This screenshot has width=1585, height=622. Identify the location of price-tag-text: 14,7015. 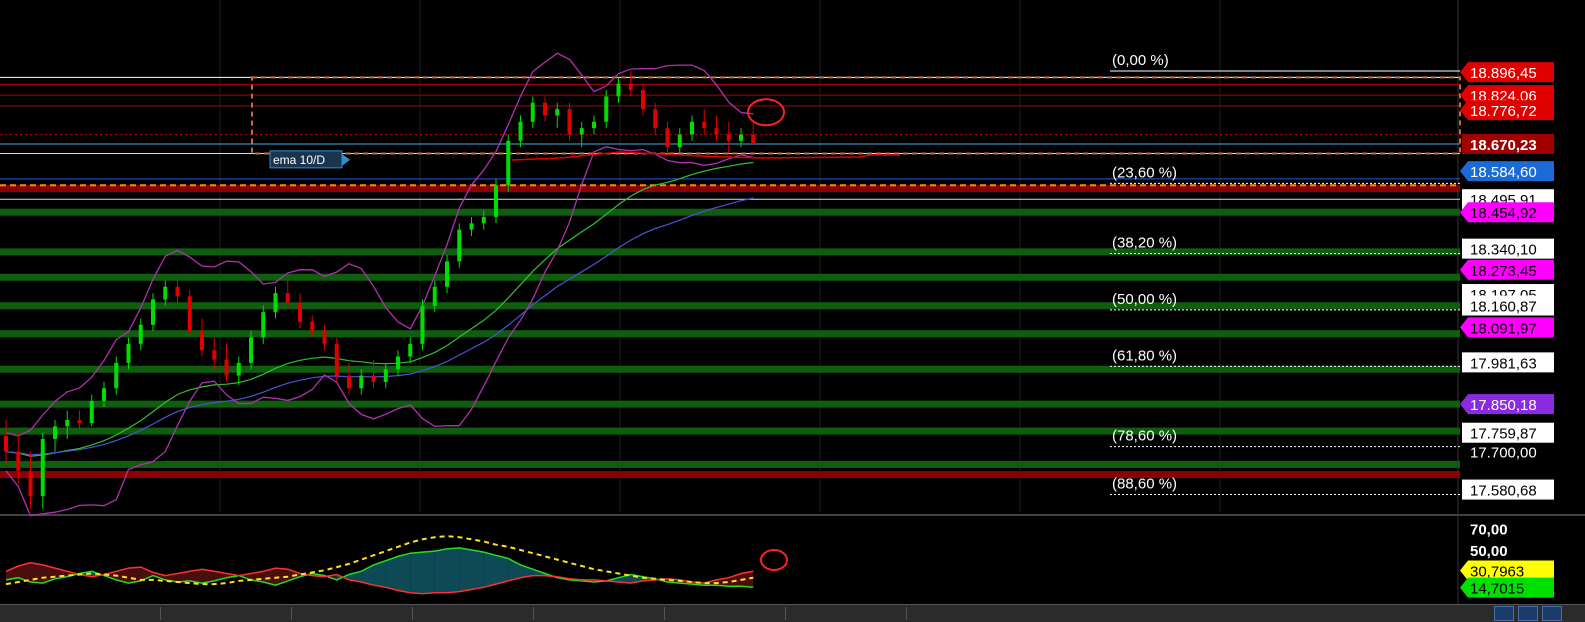
(1497, 589).